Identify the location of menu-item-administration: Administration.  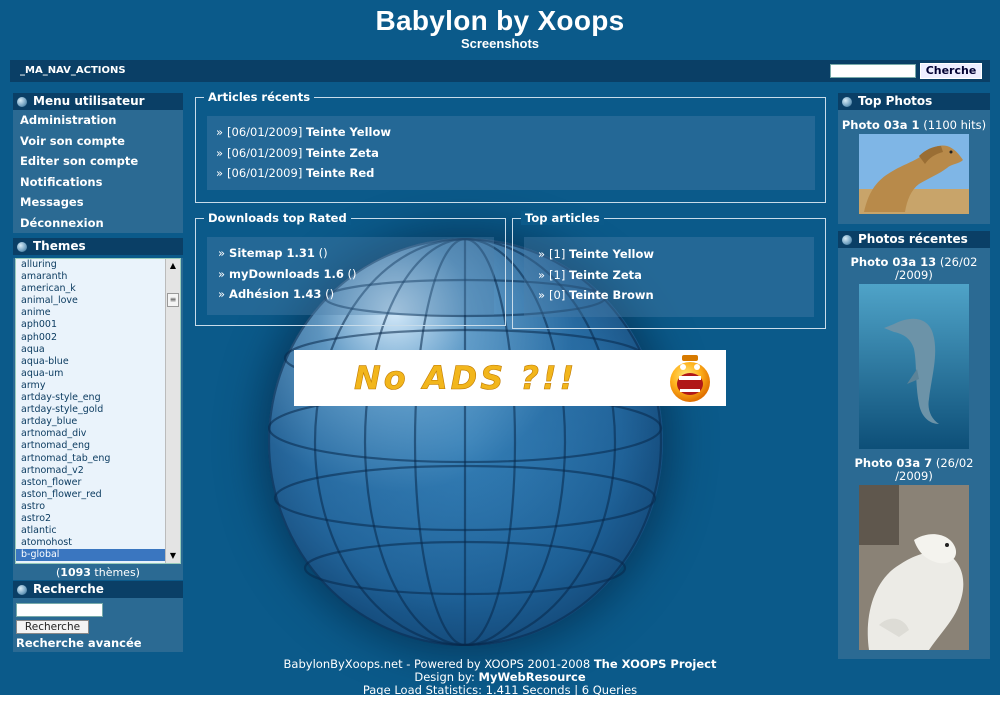
(98, 120).